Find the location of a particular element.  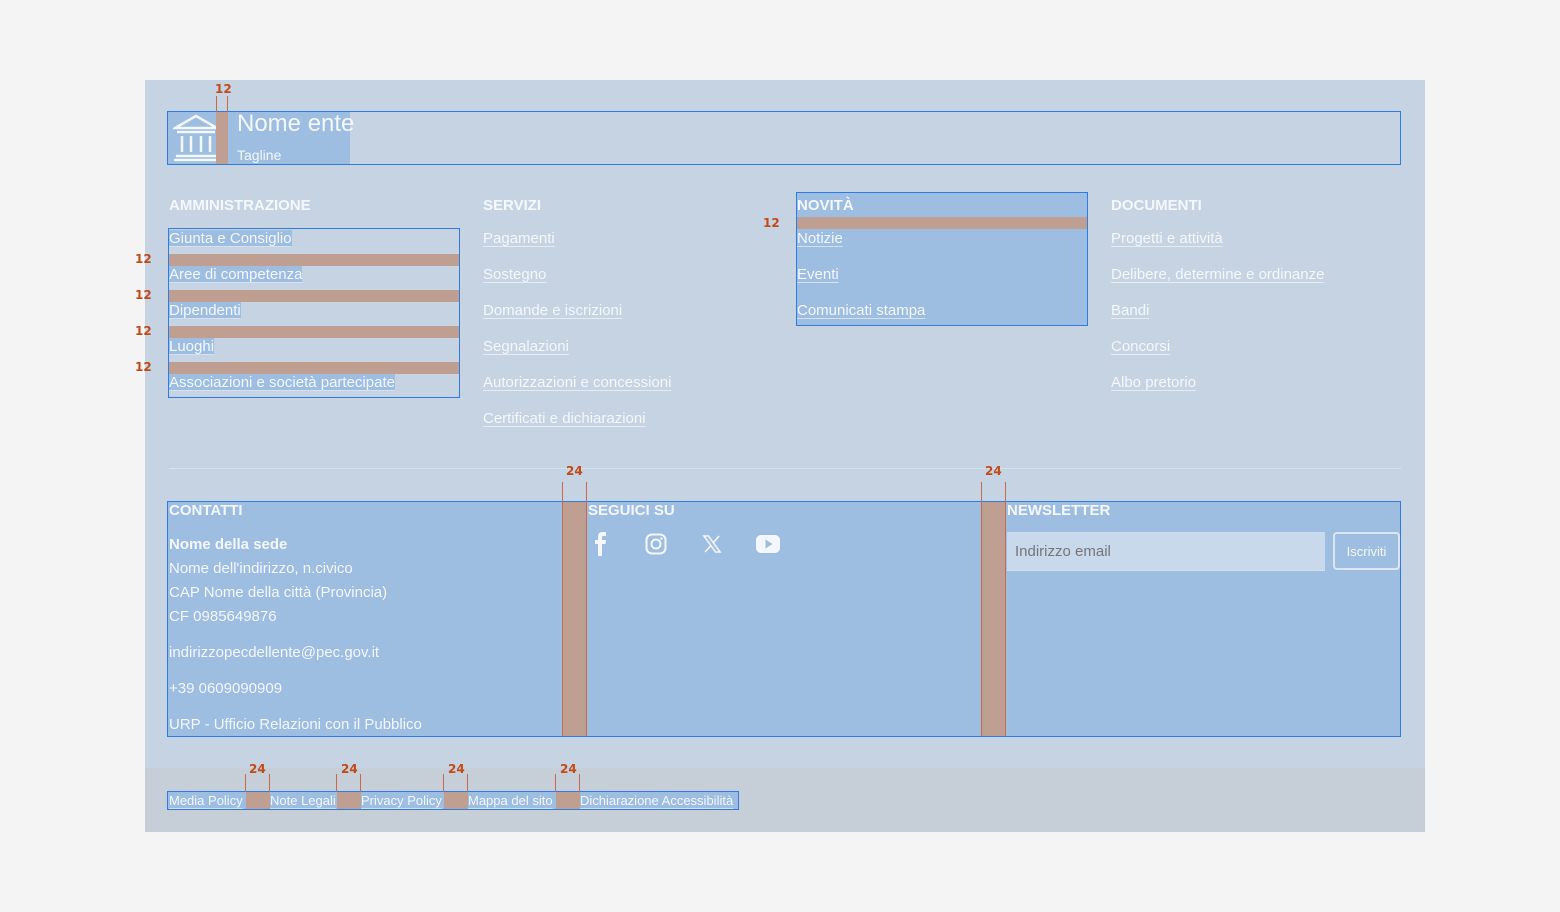

spacing-label-logo: 12 is located at coordinates (223, 89).